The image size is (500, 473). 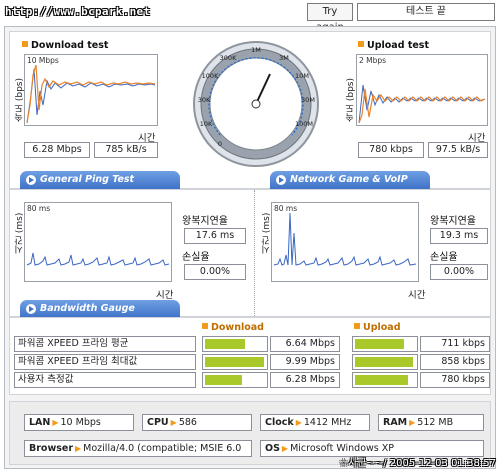 I want to click on upload-bar-value: 858 kbps, so click(x=455, y=362).